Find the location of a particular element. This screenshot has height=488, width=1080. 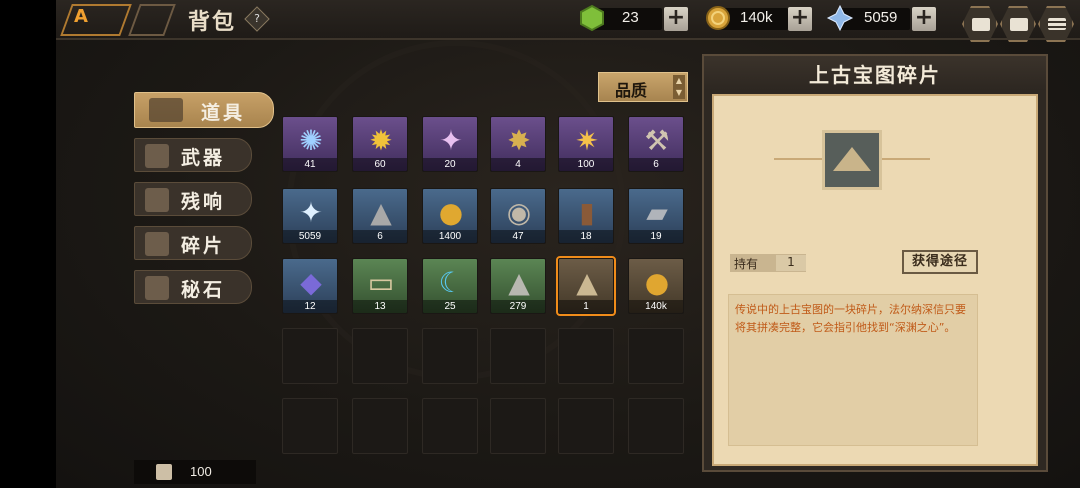

gold-coin-icon is located at coordinates (718, 18).